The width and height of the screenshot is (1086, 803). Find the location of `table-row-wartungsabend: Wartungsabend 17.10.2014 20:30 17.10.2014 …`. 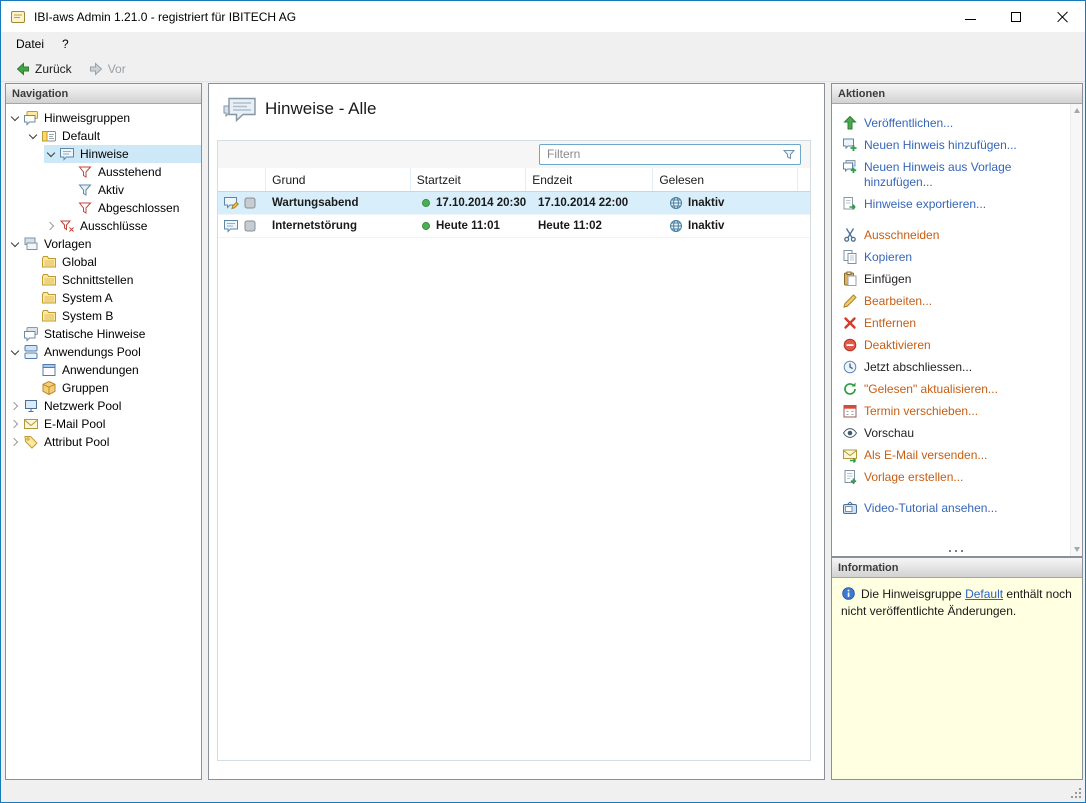

table-row-wartungsabend: Wartungsabend 17.10.2014 20:30 17.10.2014 … is located at coordinates (514, 203).